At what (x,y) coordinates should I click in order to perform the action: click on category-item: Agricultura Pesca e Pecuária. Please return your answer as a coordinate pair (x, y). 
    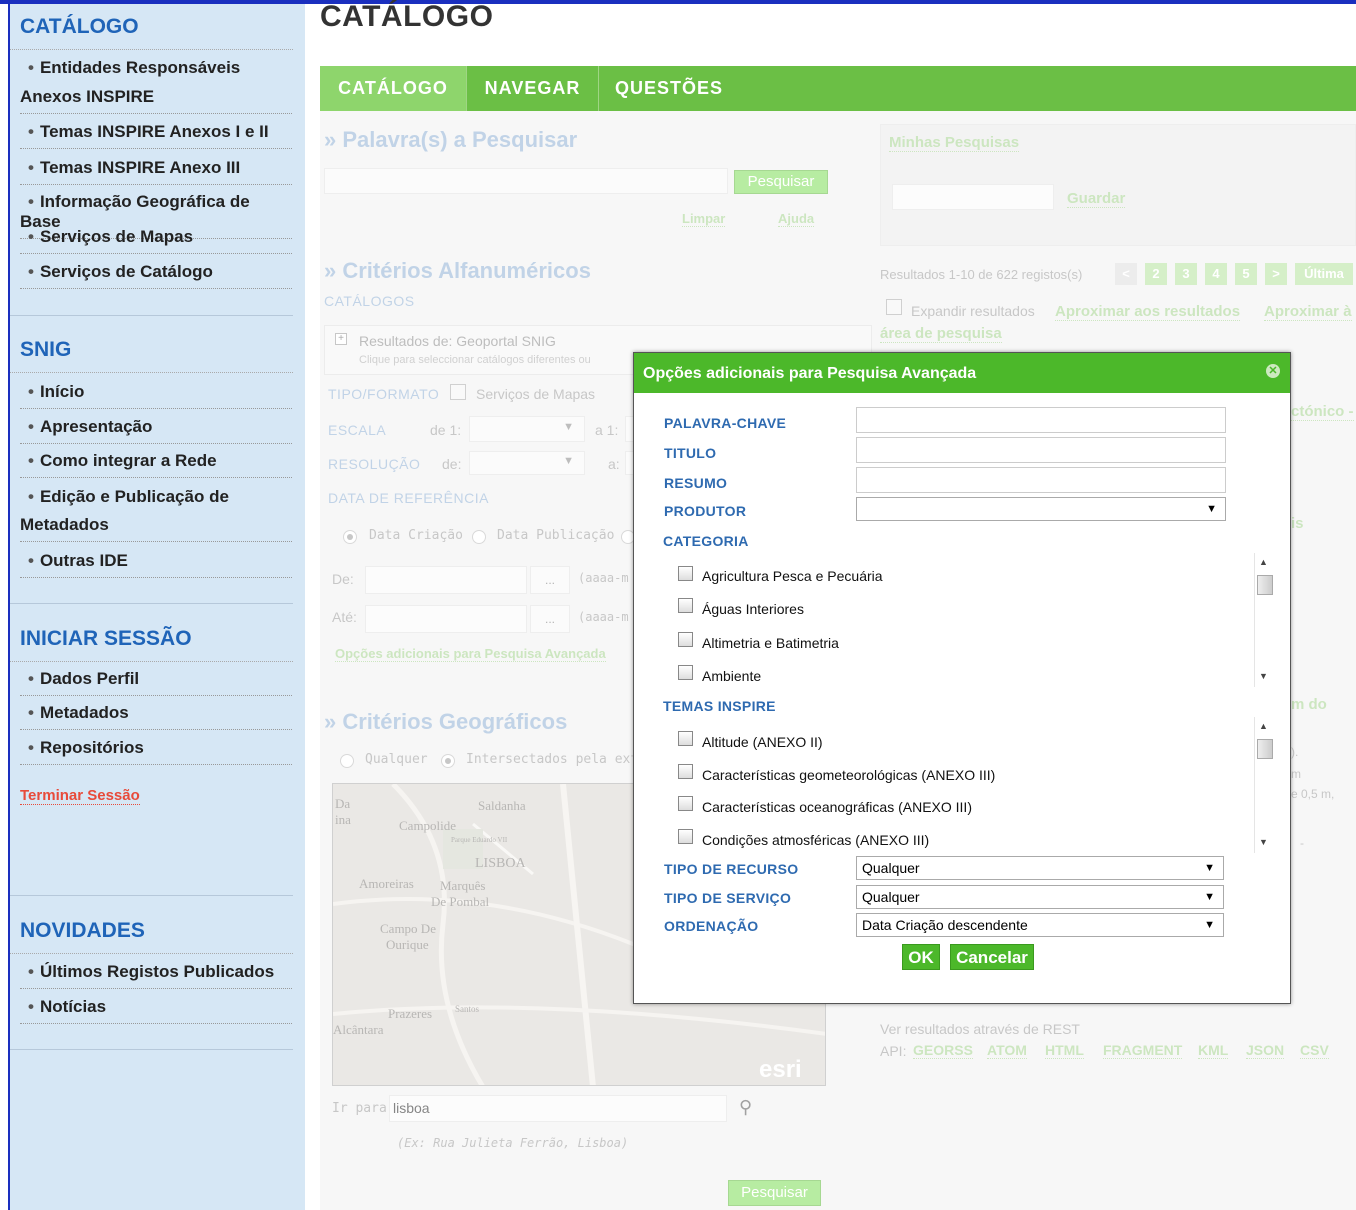
    Looking at the image, I should click on (792, 576).